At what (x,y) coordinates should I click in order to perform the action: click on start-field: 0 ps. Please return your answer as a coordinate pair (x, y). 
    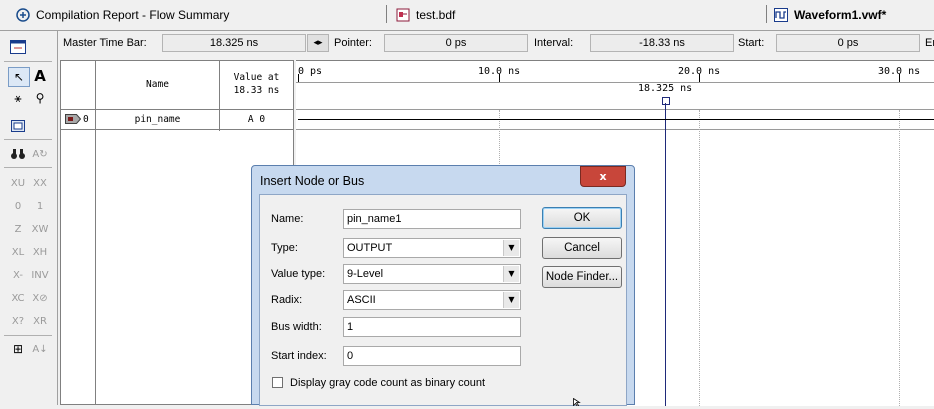
    Looking at the image, I should click on (848, 43).